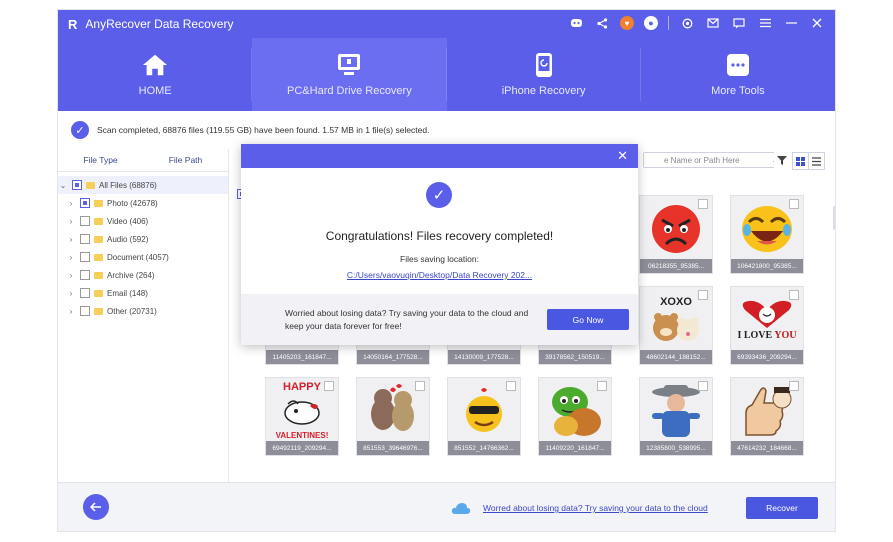 The image size is (893, 542). Describe the element at coordinates (765, 23) in the screenshot. I see `menu-icon` at that location.